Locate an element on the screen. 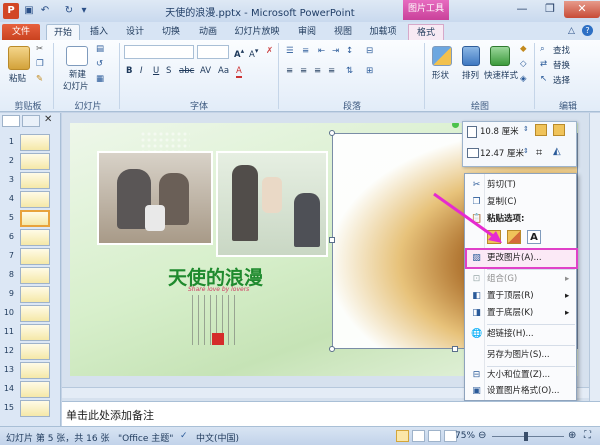 The image size is (600, 445). close-button: ✕ is located at coordinates (582, 9).